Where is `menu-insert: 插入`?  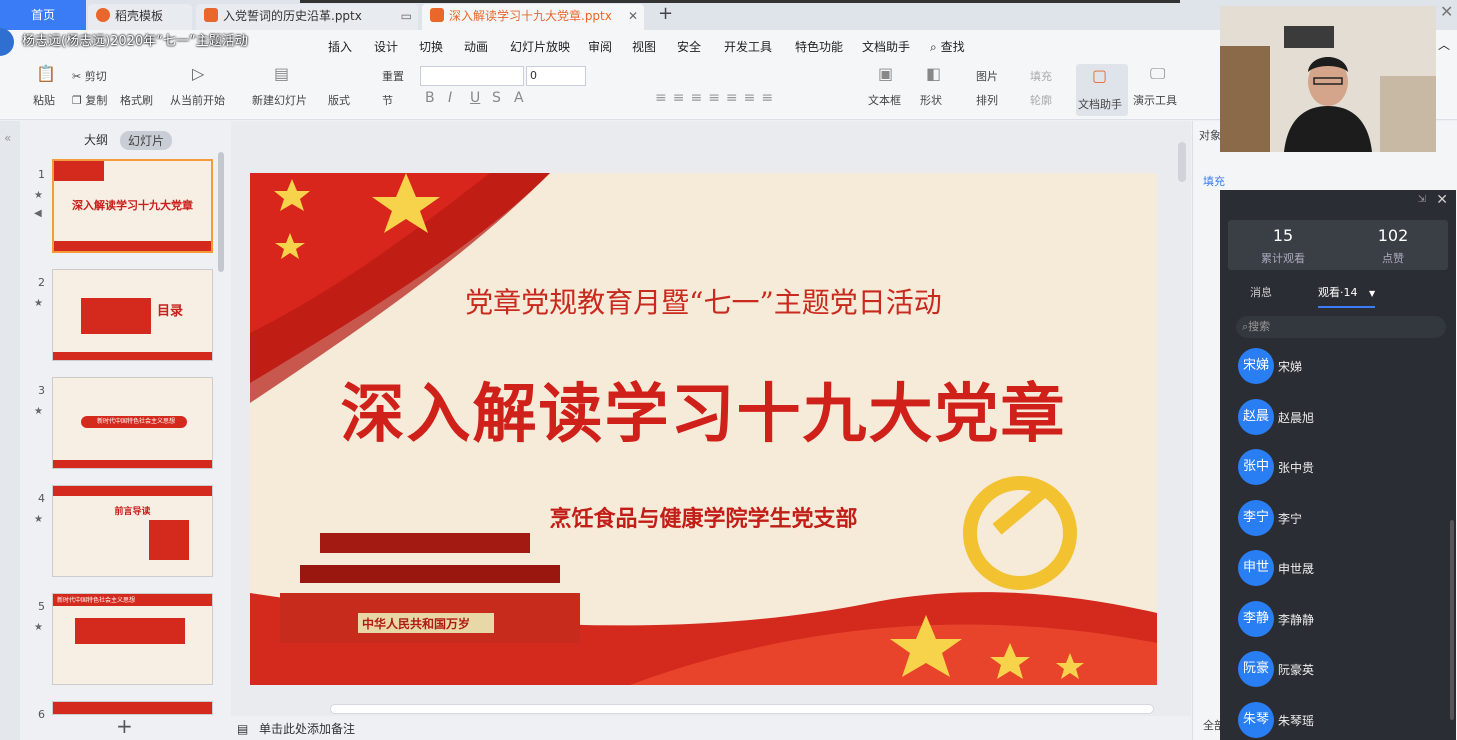
menu-insert: 插入 is located at coordinates (340, 46).